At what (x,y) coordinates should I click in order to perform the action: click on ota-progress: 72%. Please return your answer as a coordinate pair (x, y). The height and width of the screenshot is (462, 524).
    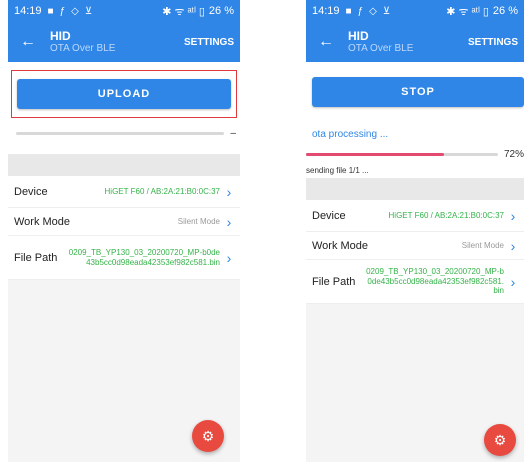
    Looking at the image, I should click on (415, 154).